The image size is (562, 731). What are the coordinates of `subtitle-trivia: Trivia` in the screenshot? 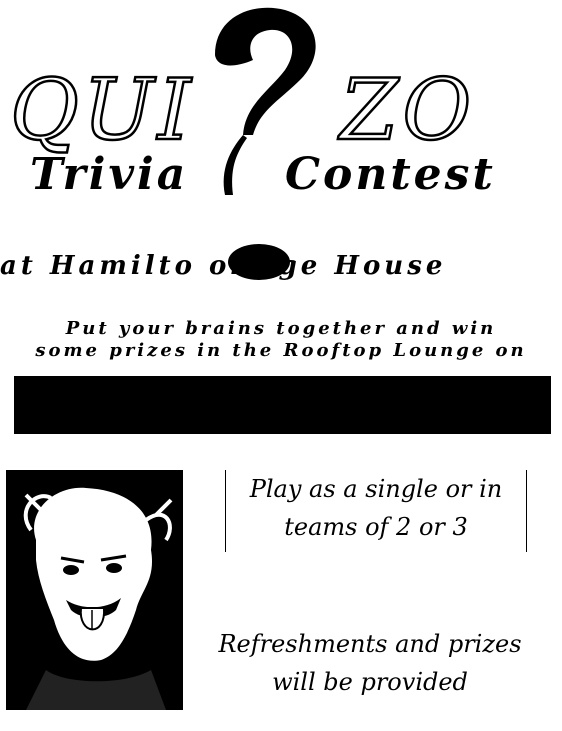 It's located at (109, 174).